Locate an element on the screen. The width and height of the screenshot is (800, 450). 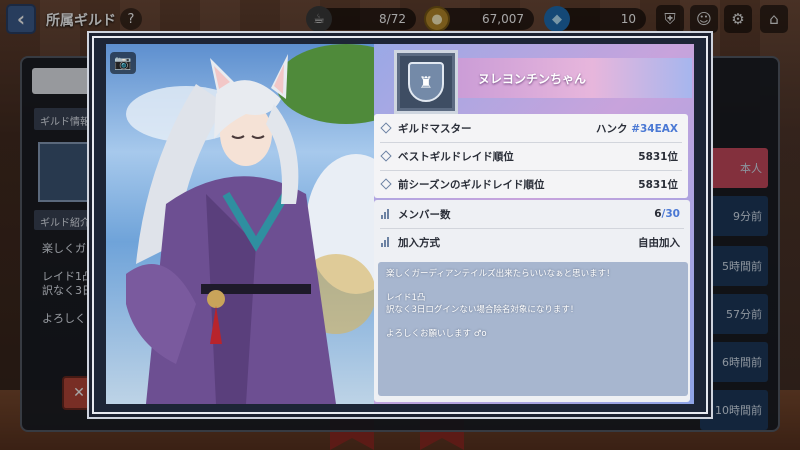
member-count-current: 6 is located at coordinates (658, 214).